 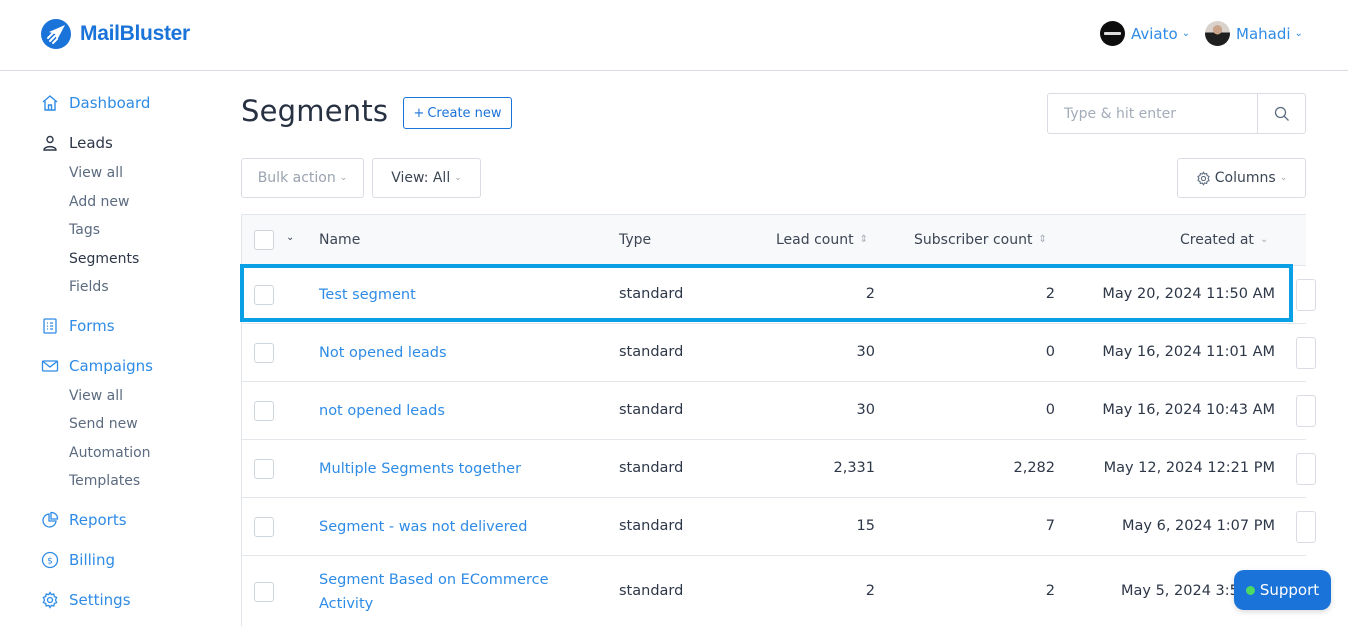 I want to click on sidebar-subitem-leads-fields: Fields, so click(x=89, y=287).